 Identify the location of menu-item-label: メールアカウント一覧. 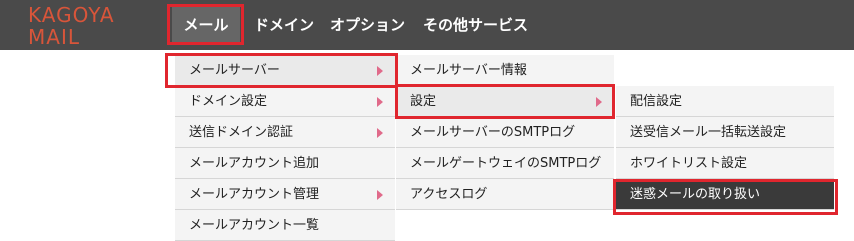
(254, 225).